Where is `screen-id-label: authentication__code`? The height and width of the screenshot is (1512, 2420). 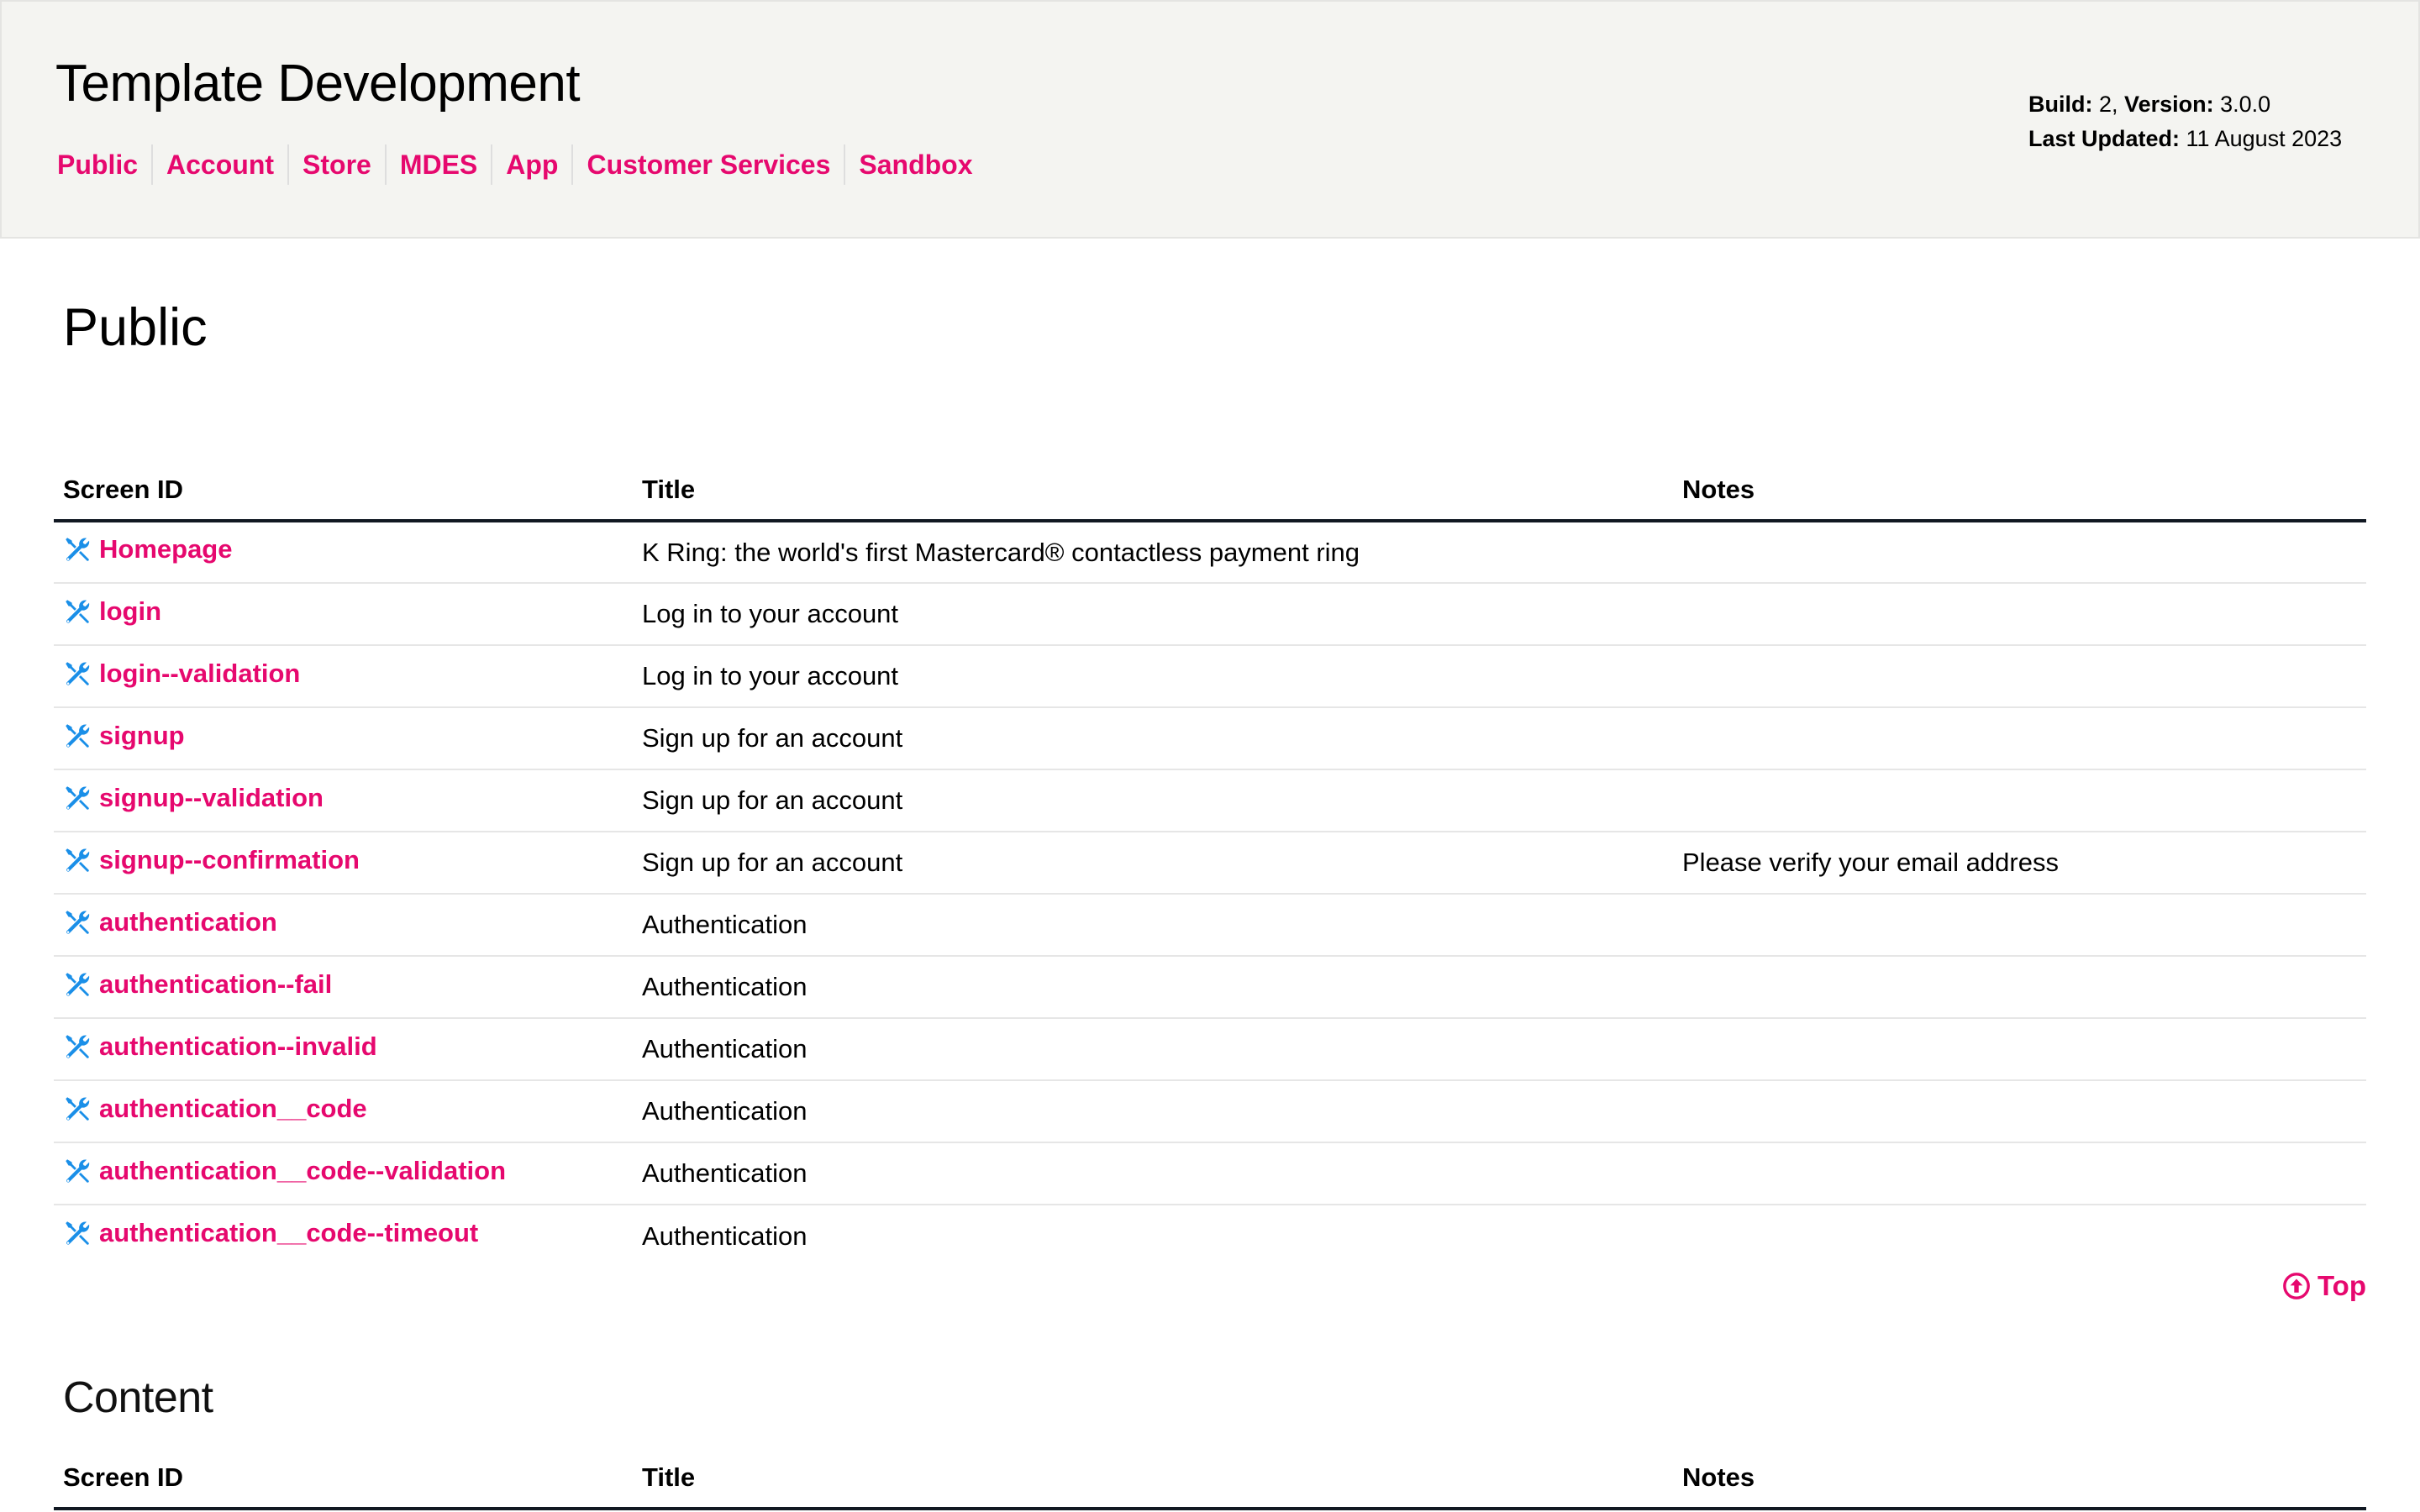 screen-id-label: authentication__code is located at coordinates (233, 1108).